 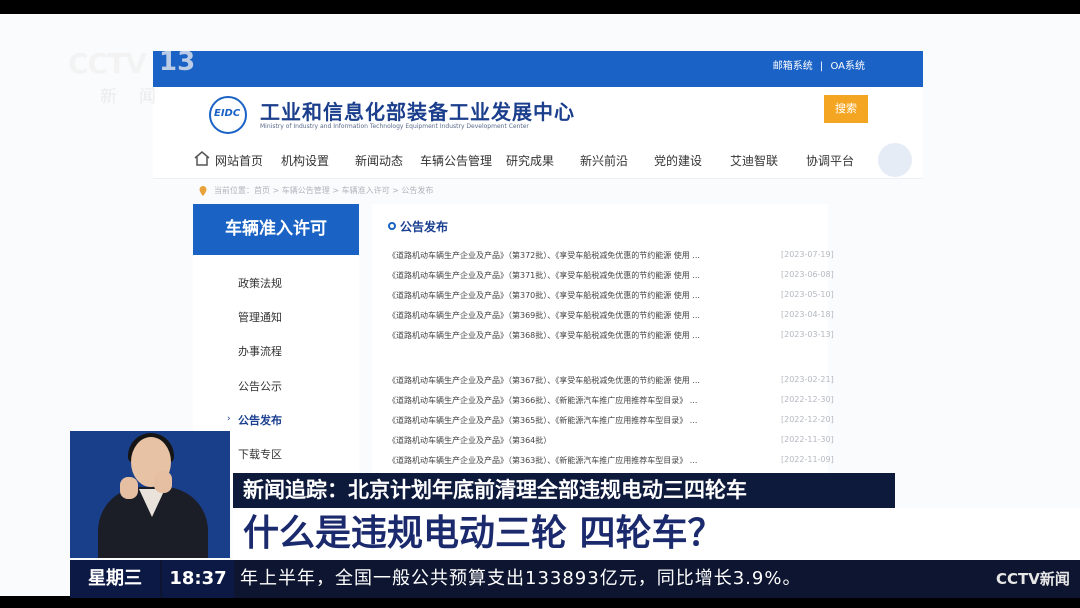 What do you see at coordinates (573, 440) in the screenshot?
I see `list-item-text: 《道路机动车辆生产企业及产品》（第364批）` at bounding box center [573, 440].